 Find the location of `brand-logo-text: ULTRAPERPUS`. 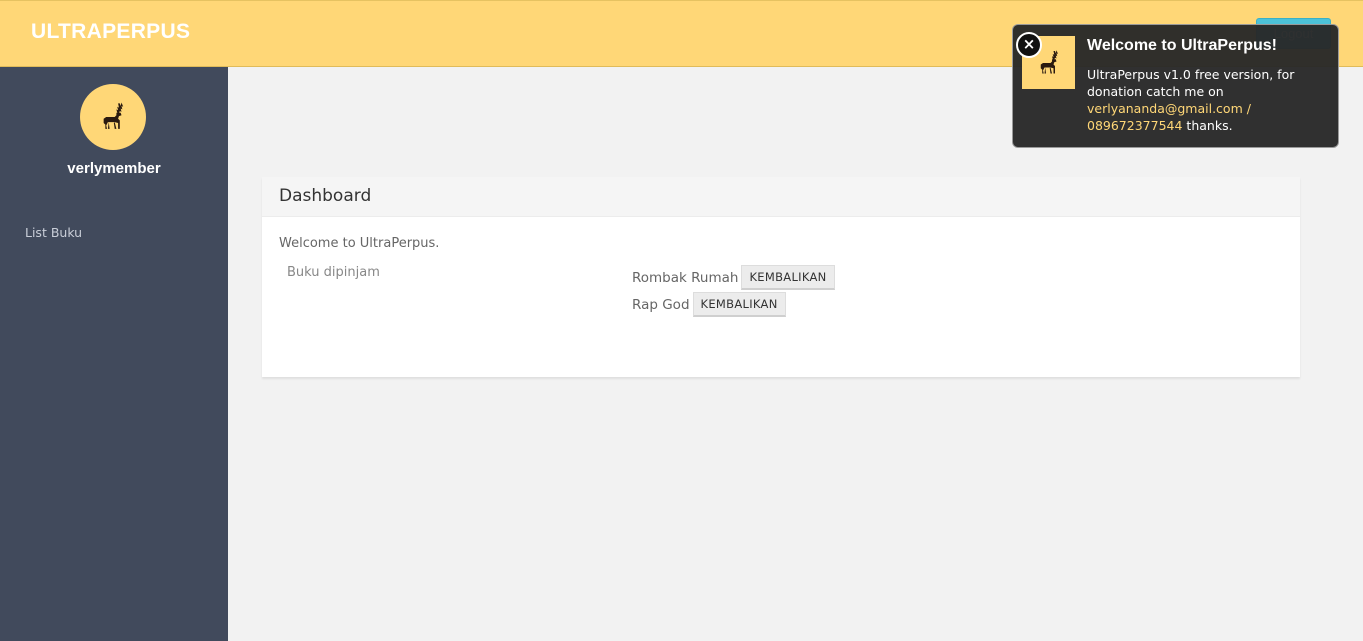

brand-logo-text: ULTRAPERPUS is located at coordinates (110, 32).